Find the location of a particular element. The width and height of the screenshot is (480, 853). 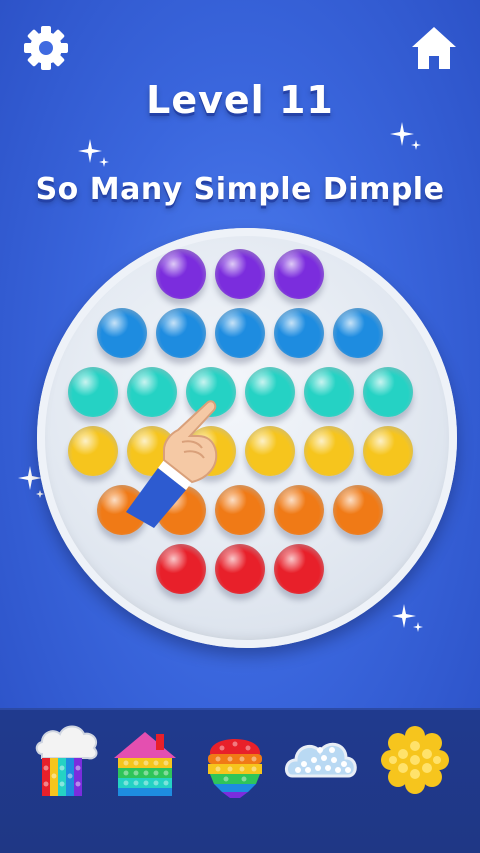

rainbow-cloud-popit-icon is located at coordinates (67, 760).